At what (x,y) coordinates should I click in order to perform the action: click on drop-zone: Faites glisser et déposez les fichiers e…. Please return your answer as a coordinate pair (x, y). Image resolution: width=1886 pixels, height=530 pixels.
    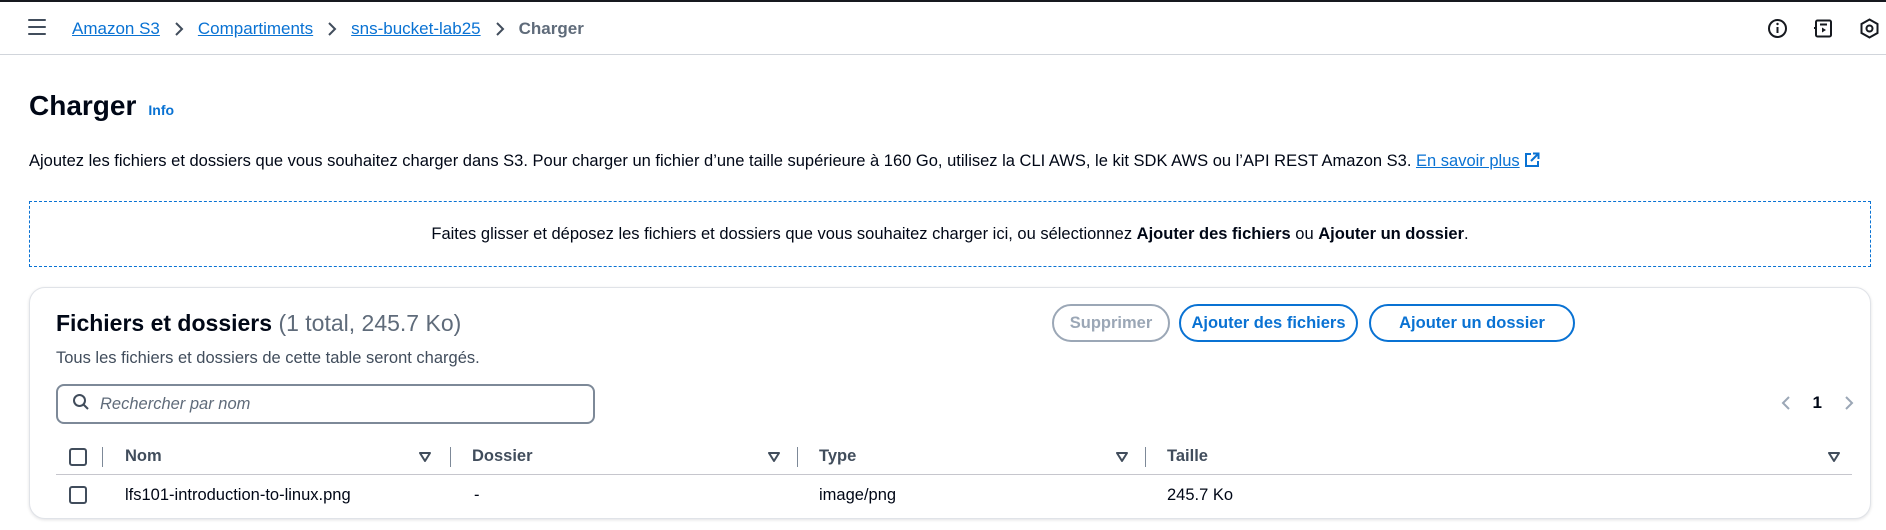
    Looking at the image, I should click on (950, 234).